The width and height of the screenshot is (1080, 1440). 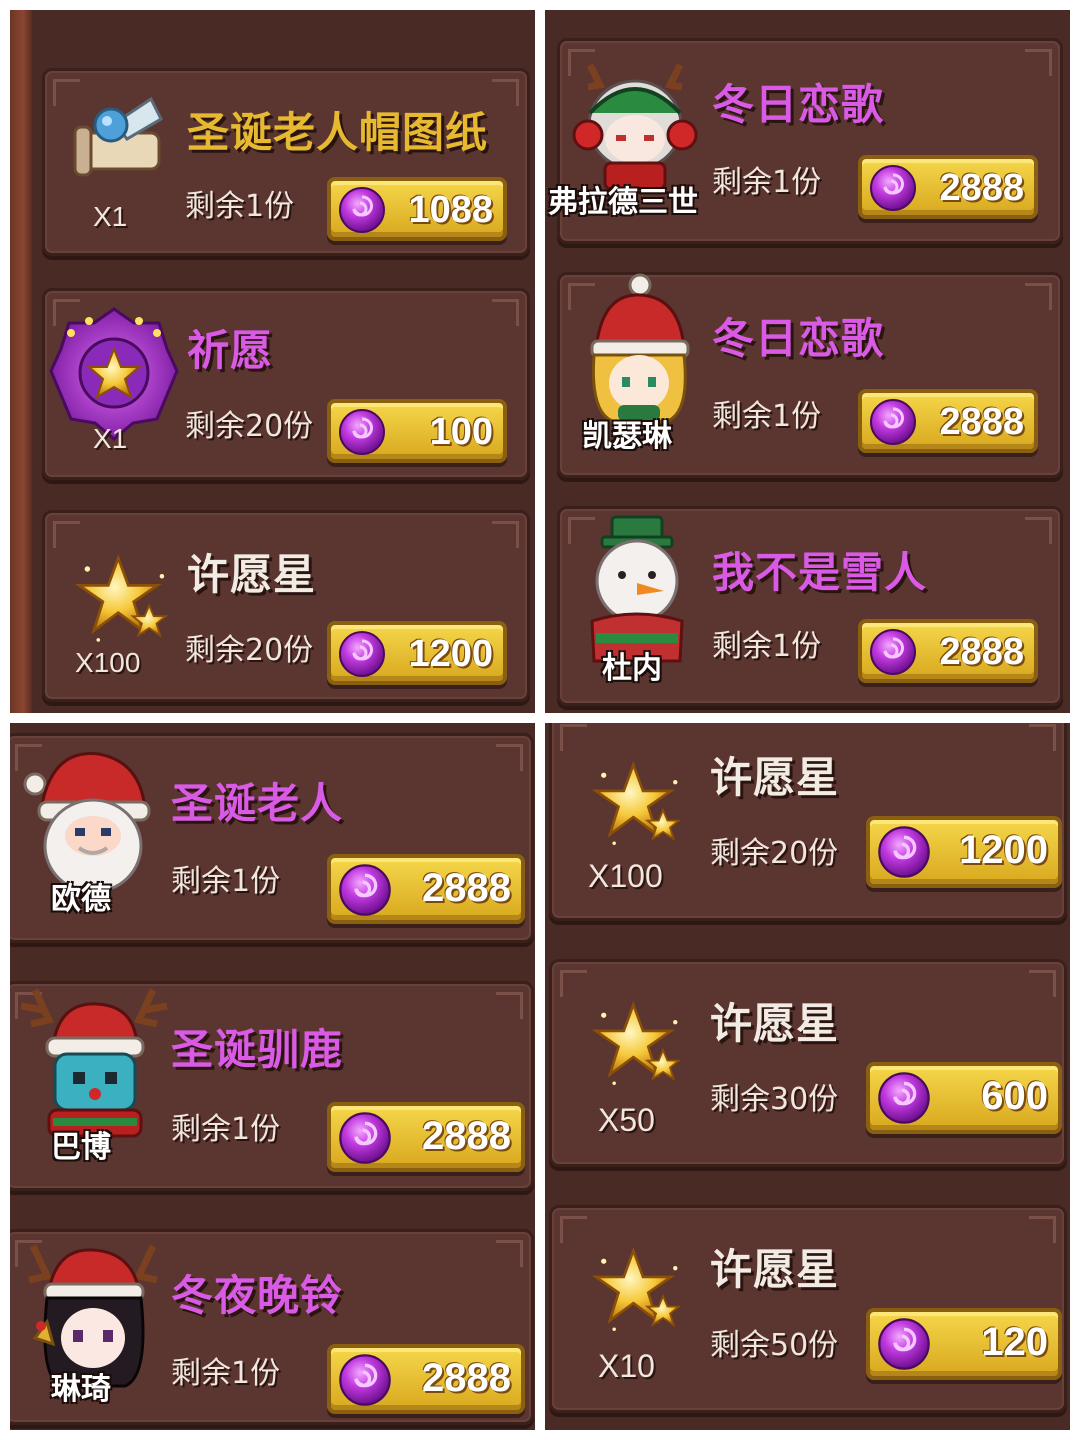 What do you see at coordinates (257, 1295) in the screenshot?
I see `item-title: 冬夜晚铃` at bounding box center [257, 1295].